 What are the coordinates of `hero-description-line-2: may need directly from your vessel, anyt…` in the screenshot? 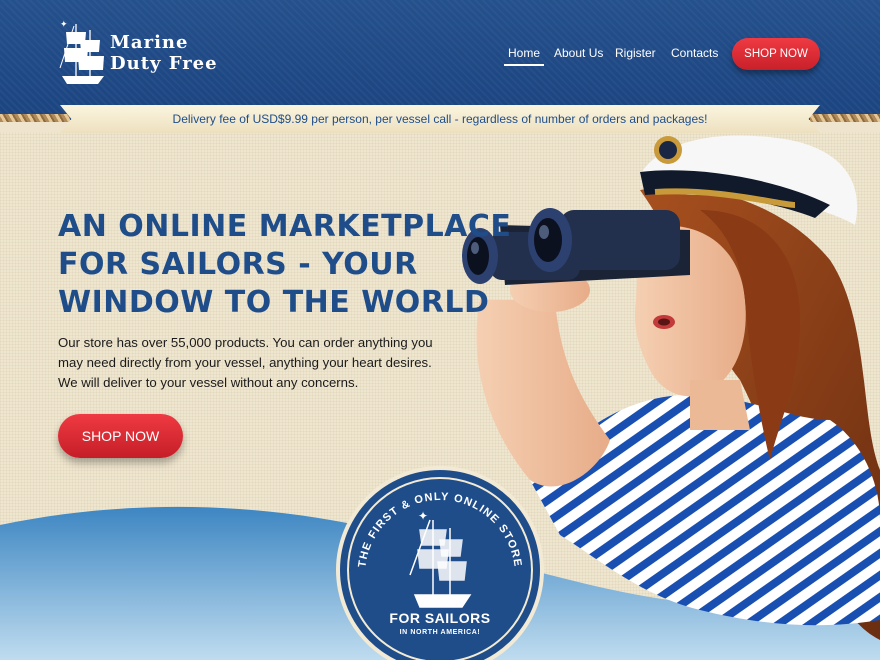 It's located at (245, 362).